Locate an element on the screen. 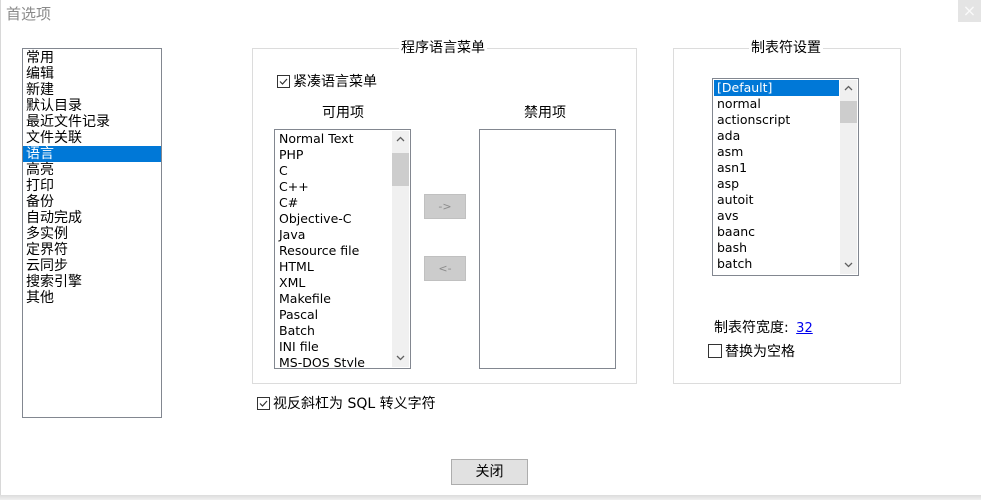  tab-list-scrollbar is located at coordinates (848, 177).